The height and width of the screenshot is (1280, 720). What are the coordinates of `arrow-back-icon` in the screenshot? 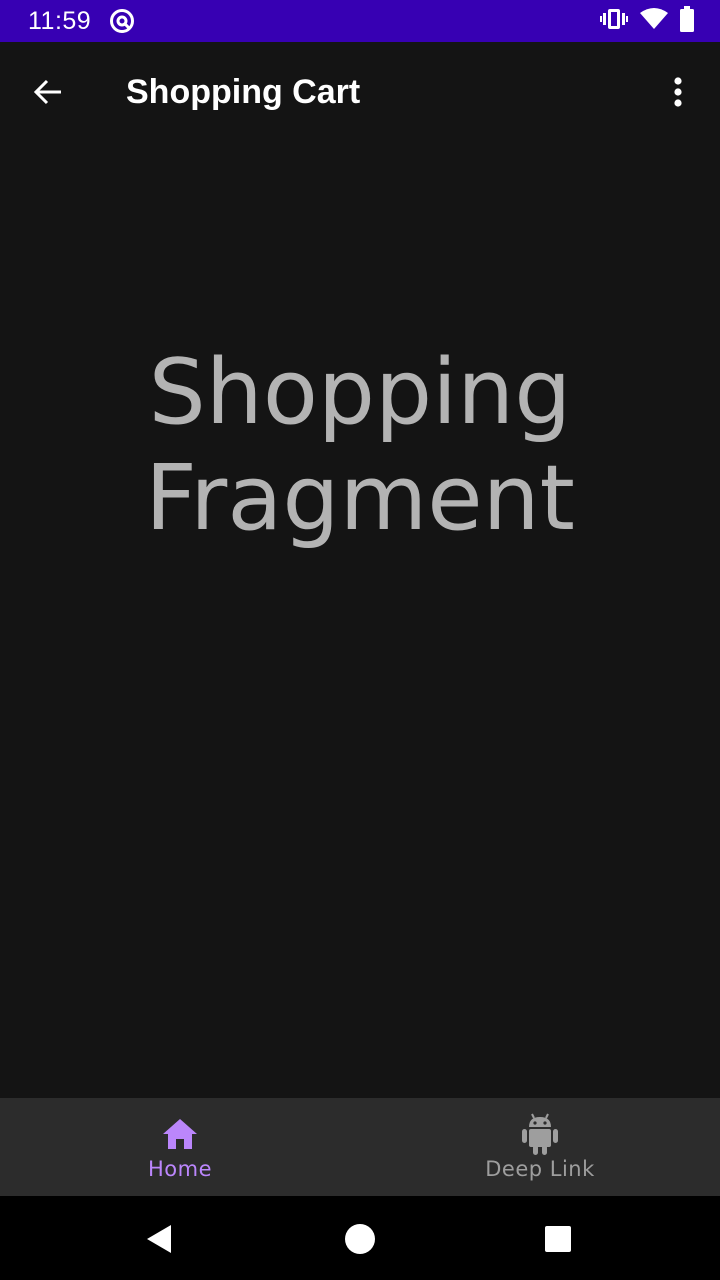 It's located at (47, 92).